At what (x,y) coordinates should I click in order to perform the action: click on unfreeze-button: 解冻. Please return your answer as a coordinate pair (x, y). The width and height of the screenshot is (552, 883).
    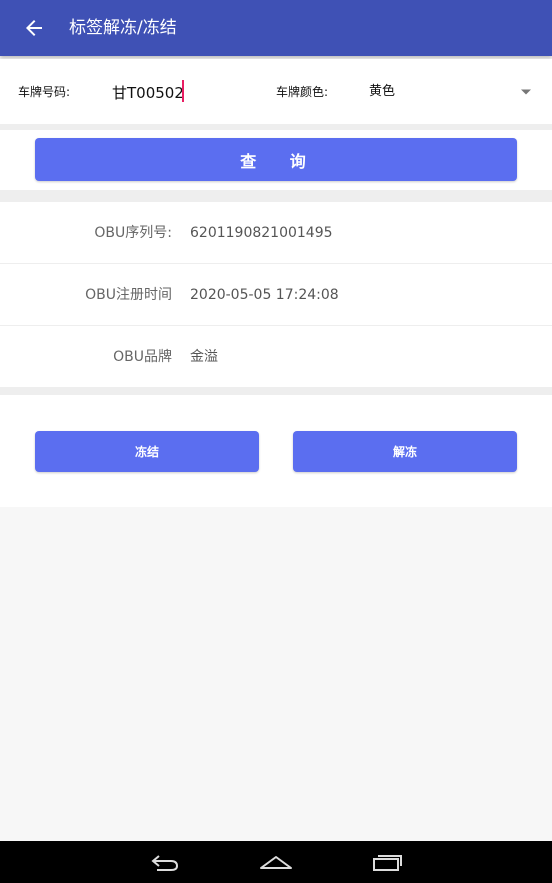
    Looking at the image, I should click on (405, 451).